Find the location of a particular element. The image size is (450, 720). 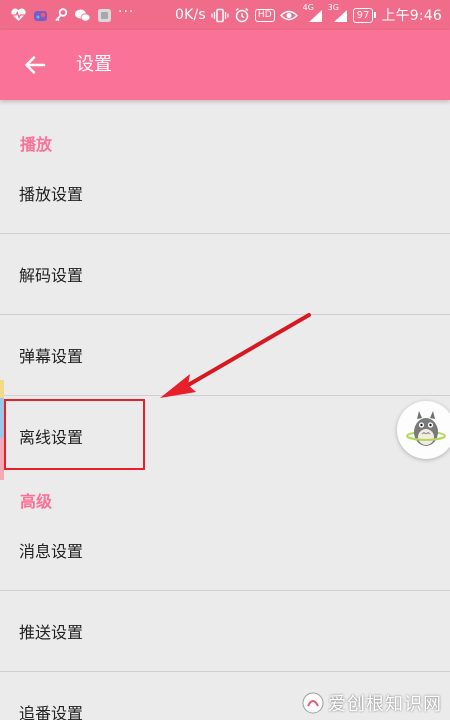

alarm-icon is located at coordinates (242, 15).